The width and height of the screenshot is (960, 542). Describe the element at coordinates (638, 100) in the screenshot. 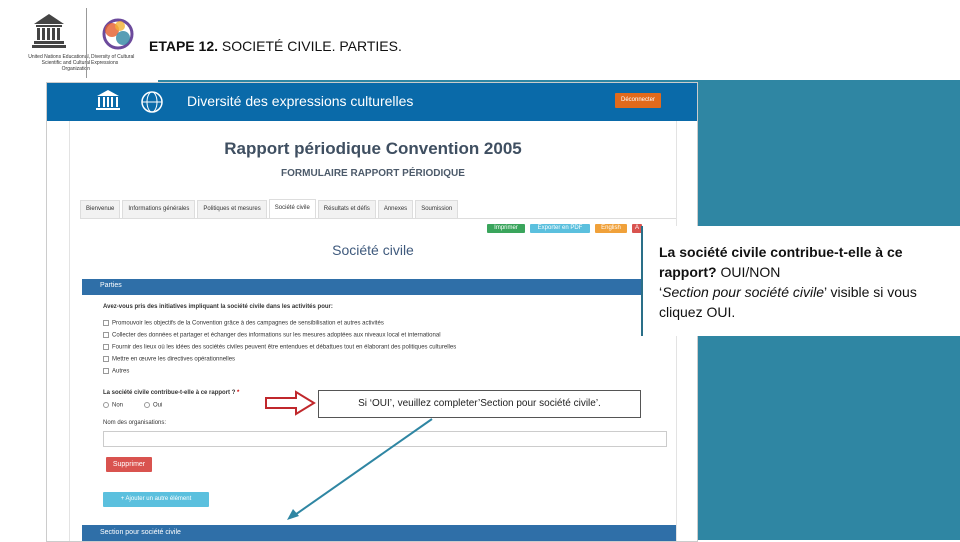

I see `disconnect-button: Déconnecter` at that location.